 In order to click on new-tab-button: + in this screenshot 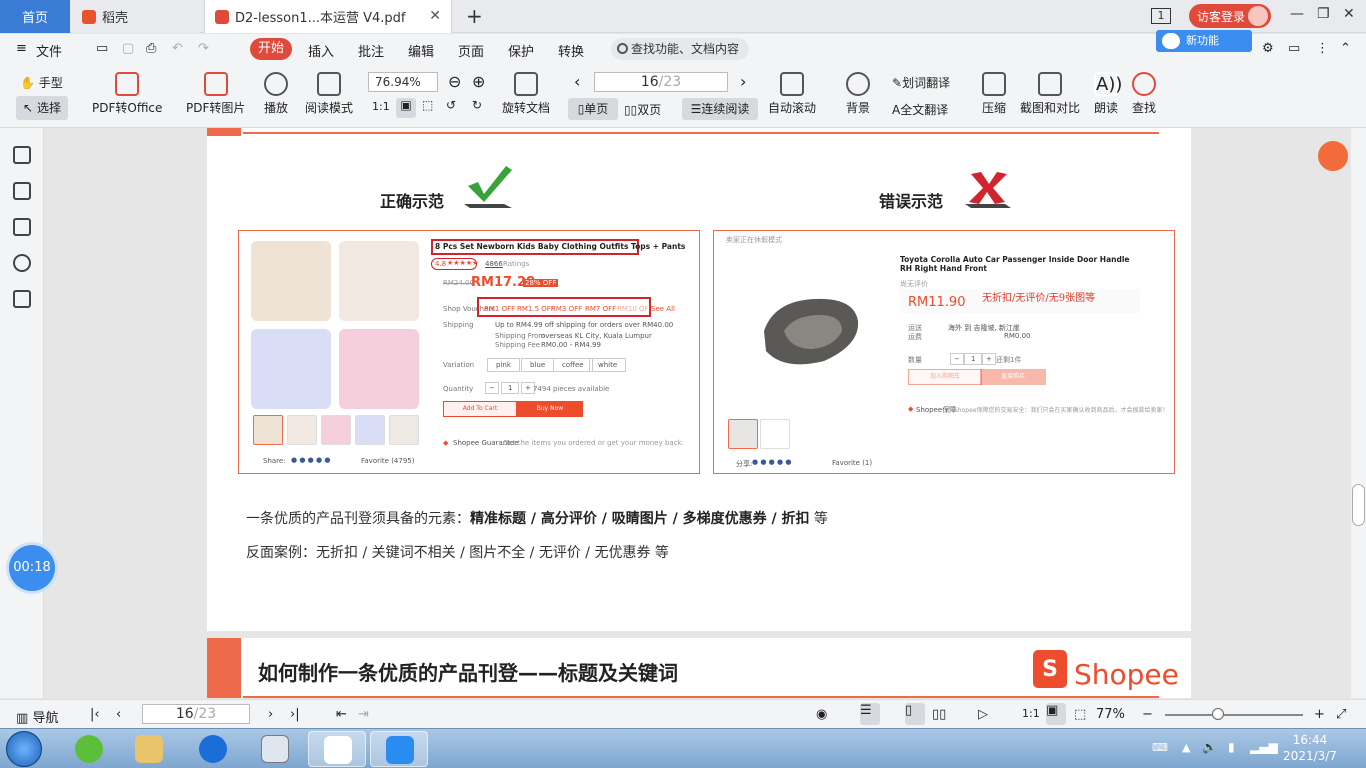, I will do `click(474, 16)`.